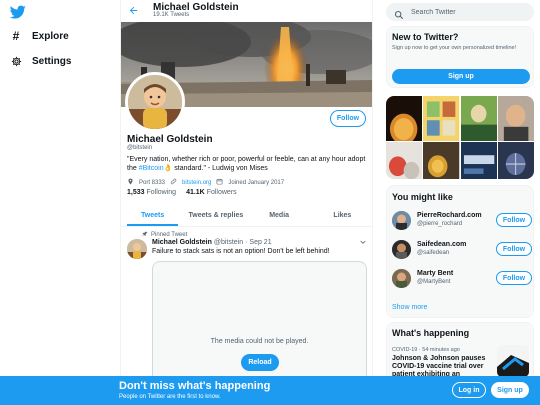 The image size is (540, 405). I want to click on followers-count: 41.1K, so click(195, 192).